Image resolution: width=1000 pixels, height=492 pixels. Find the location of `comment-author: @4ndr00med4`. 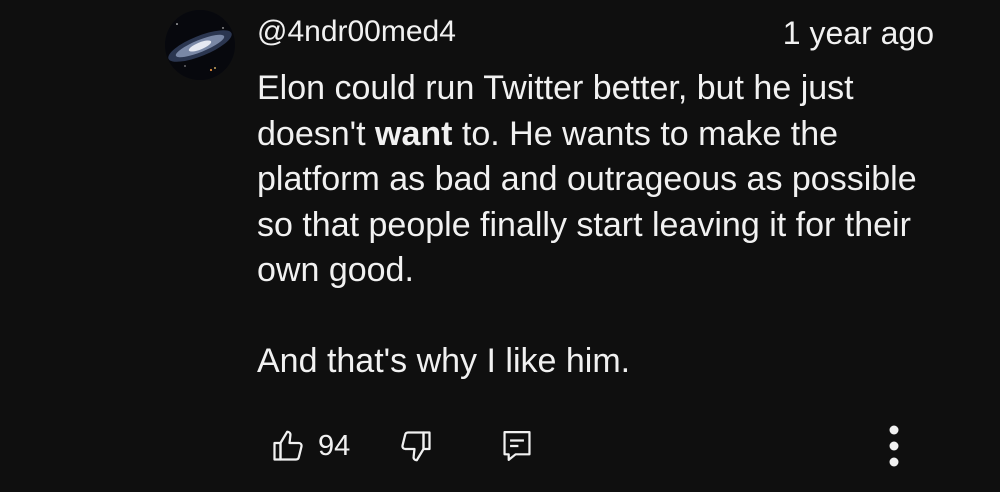

comment-author: @4ndr00med4 is located at coordinates (356, 32).